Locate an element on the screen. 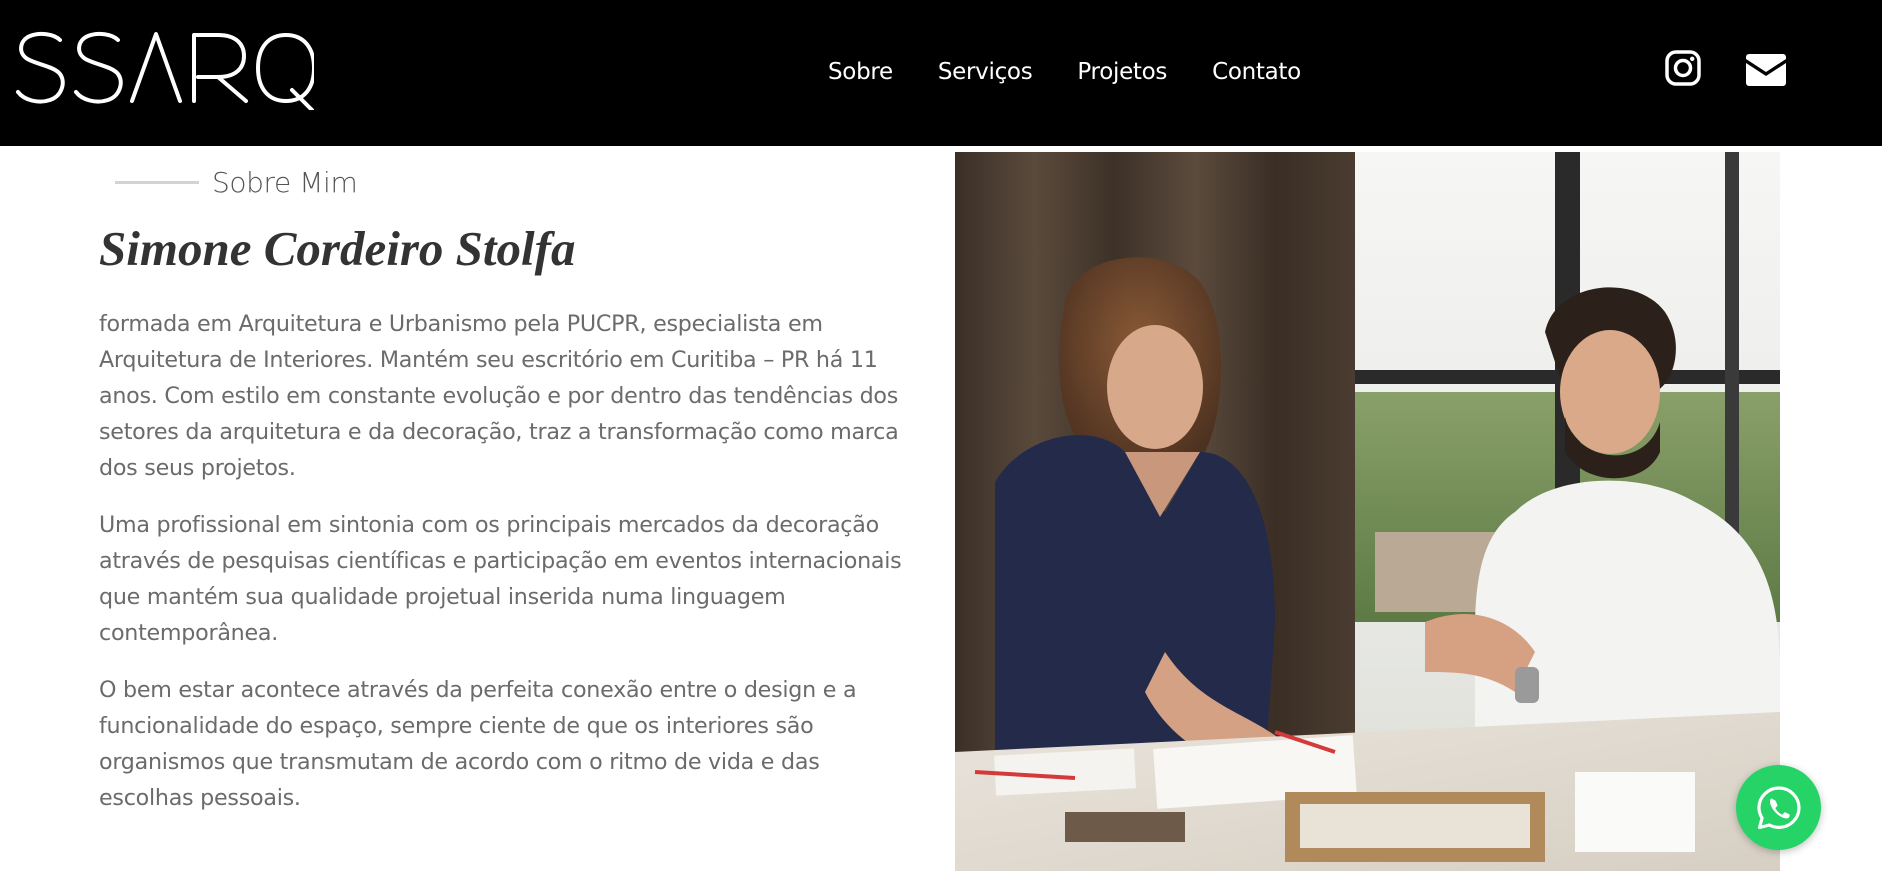  section-eyebrow: Sobre Mim is located at coordinates (236, 182).